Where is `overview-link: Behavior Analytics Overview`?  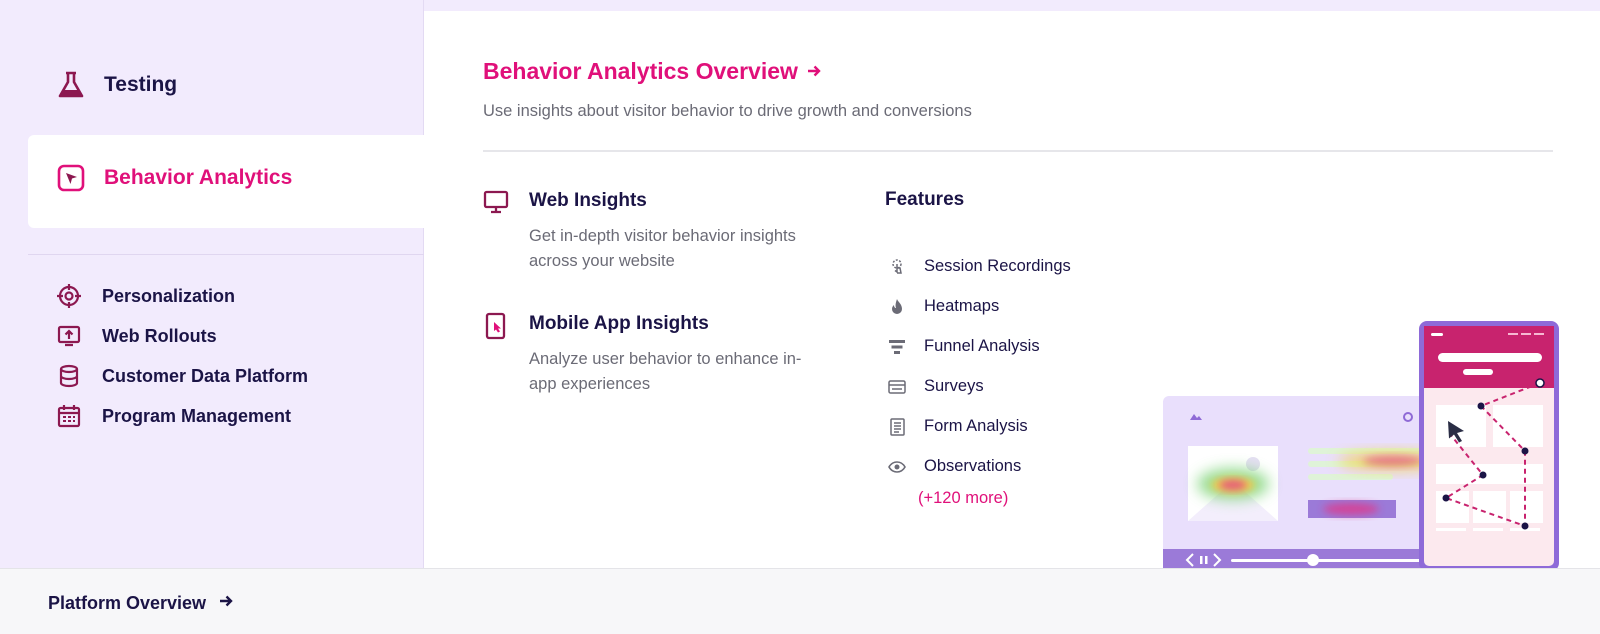 overview-link: Behavior Analytics Overview is located at coordinates (652, 71).